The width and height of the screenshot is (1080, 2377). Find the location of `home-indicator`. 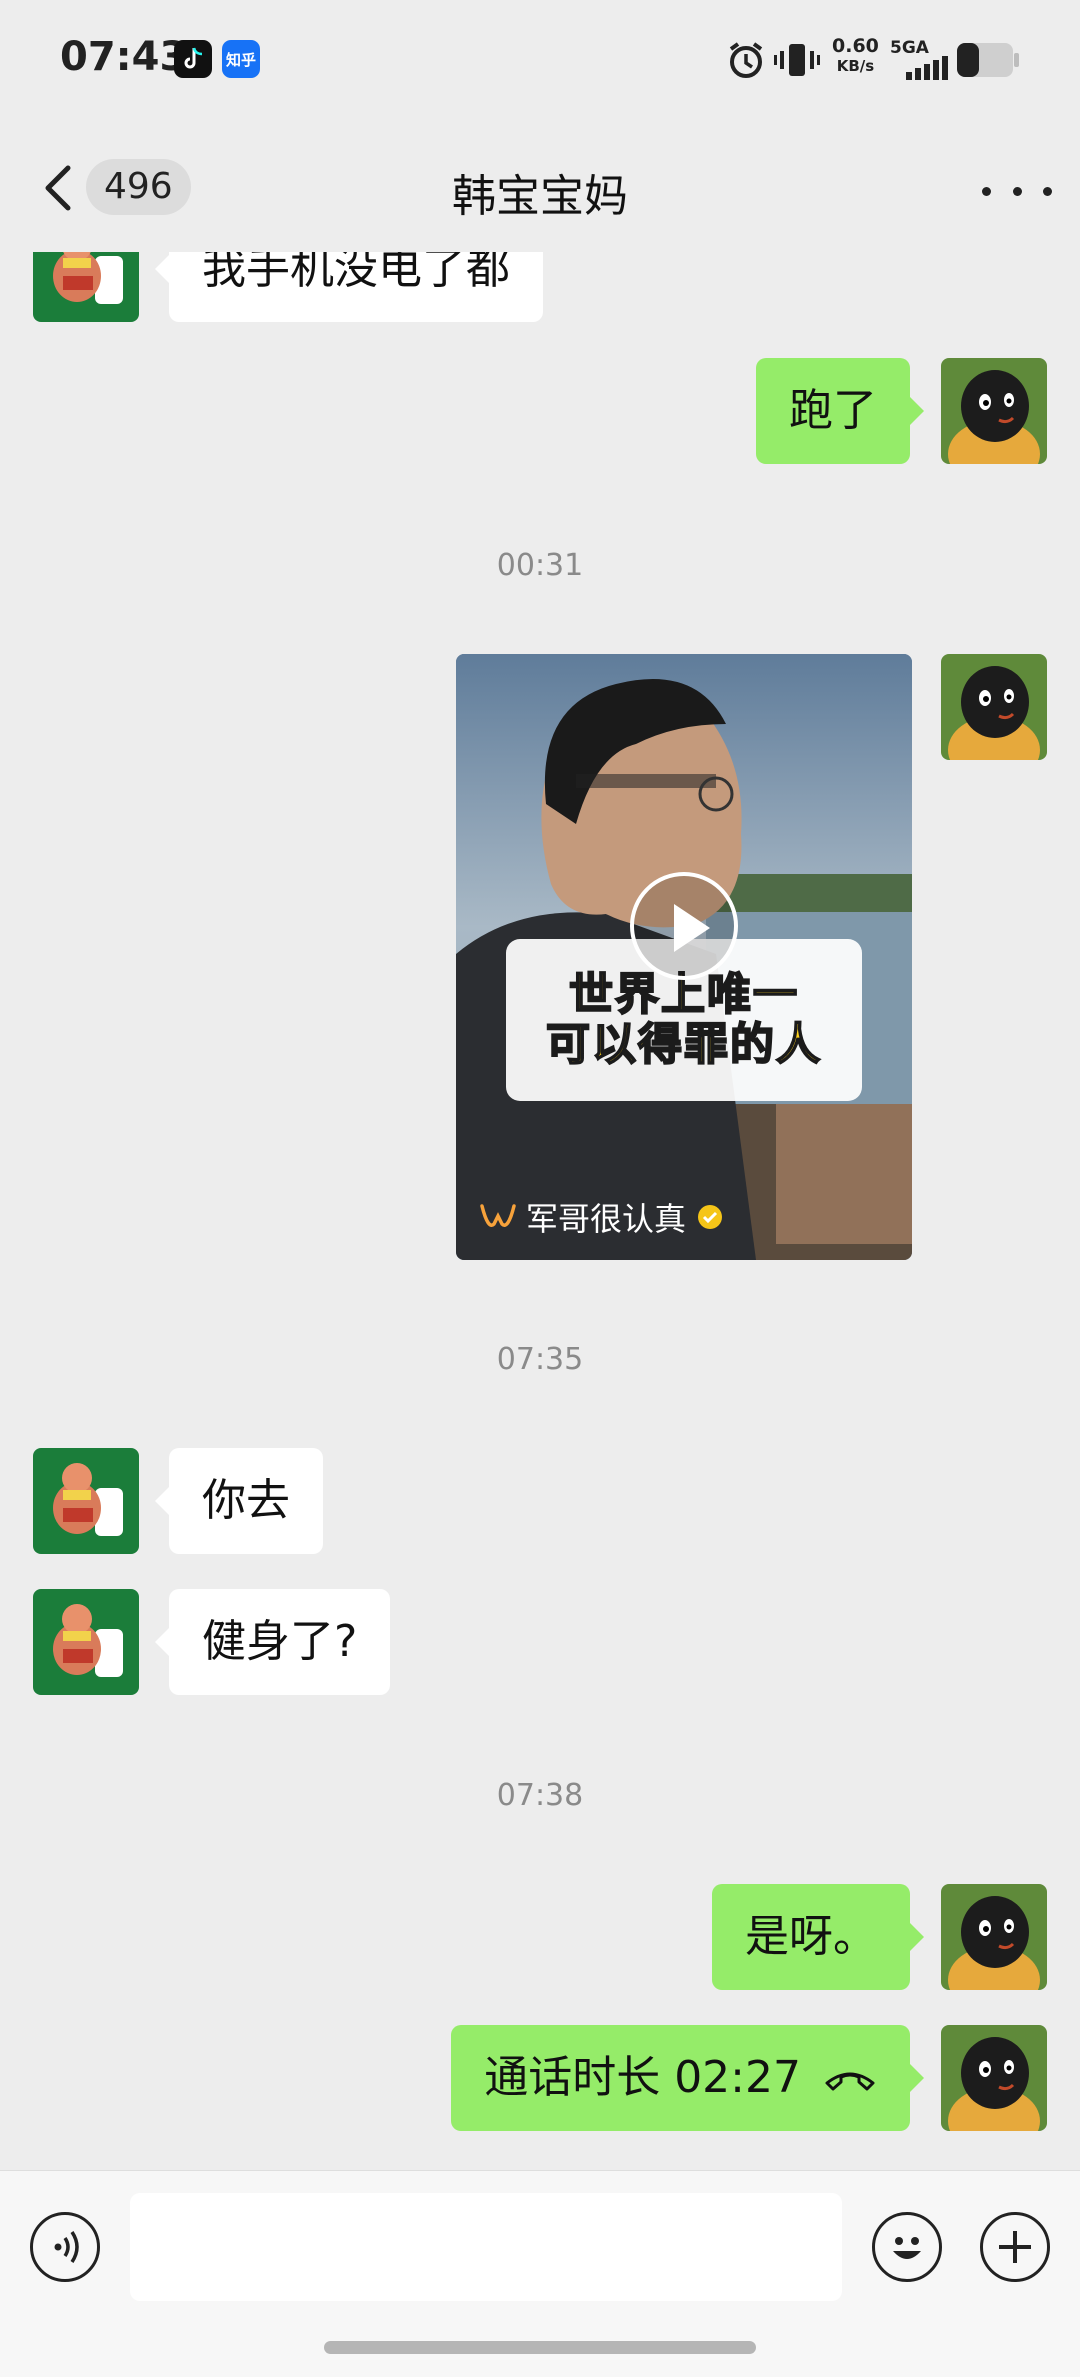

home-indicator is located at coordinates (540, 2347).